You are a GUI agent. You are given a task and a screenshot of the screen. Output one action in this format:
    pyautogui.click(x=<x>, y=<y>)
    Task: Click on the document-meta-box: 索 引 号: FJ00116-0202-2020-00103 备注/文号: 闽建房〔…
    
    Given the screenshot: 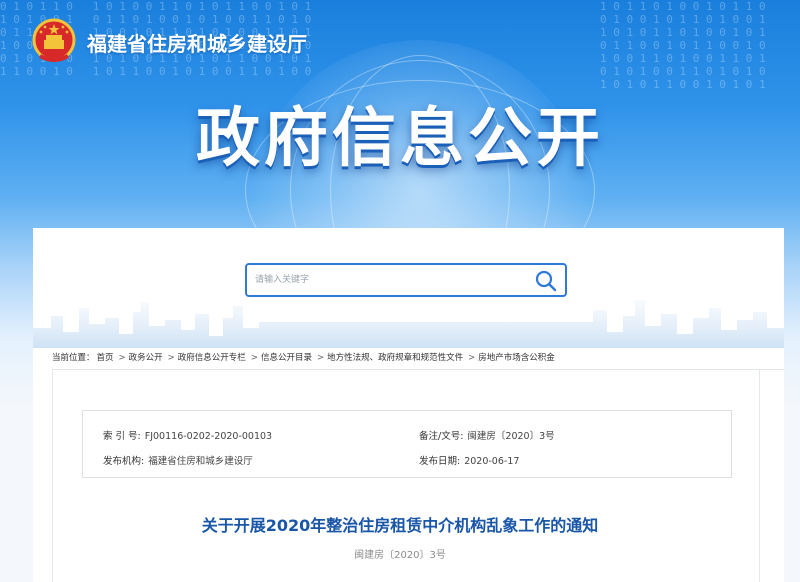 What is the action you would take?
    pyautogui.click(x=407, y=444)
    